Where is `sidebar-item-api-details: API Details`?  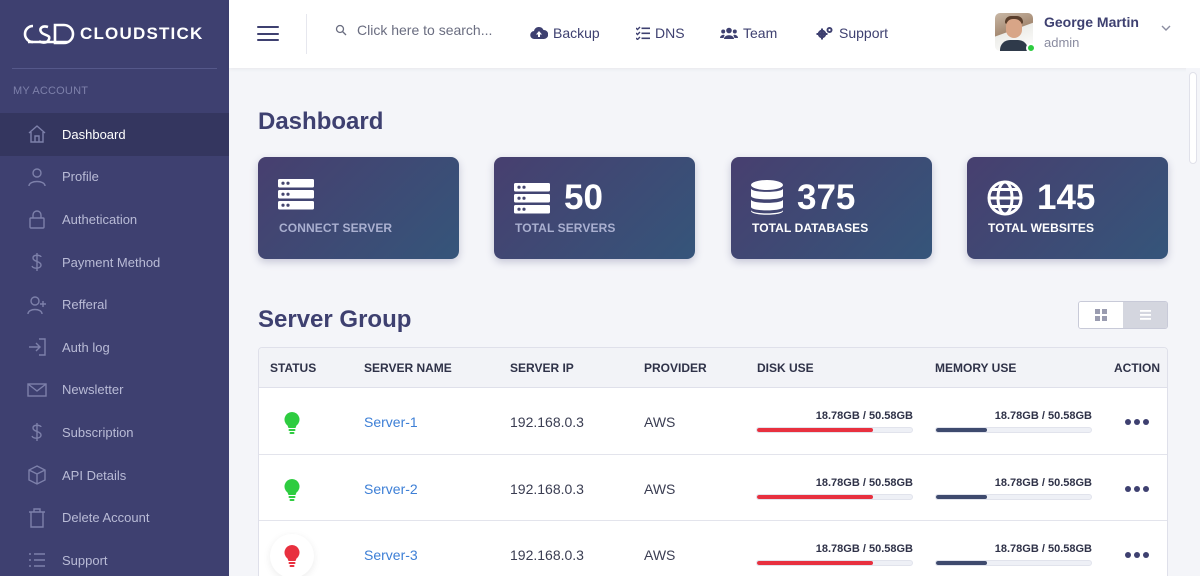 sidebar-item-api-details: API Details is located at coordinates (114, 475).